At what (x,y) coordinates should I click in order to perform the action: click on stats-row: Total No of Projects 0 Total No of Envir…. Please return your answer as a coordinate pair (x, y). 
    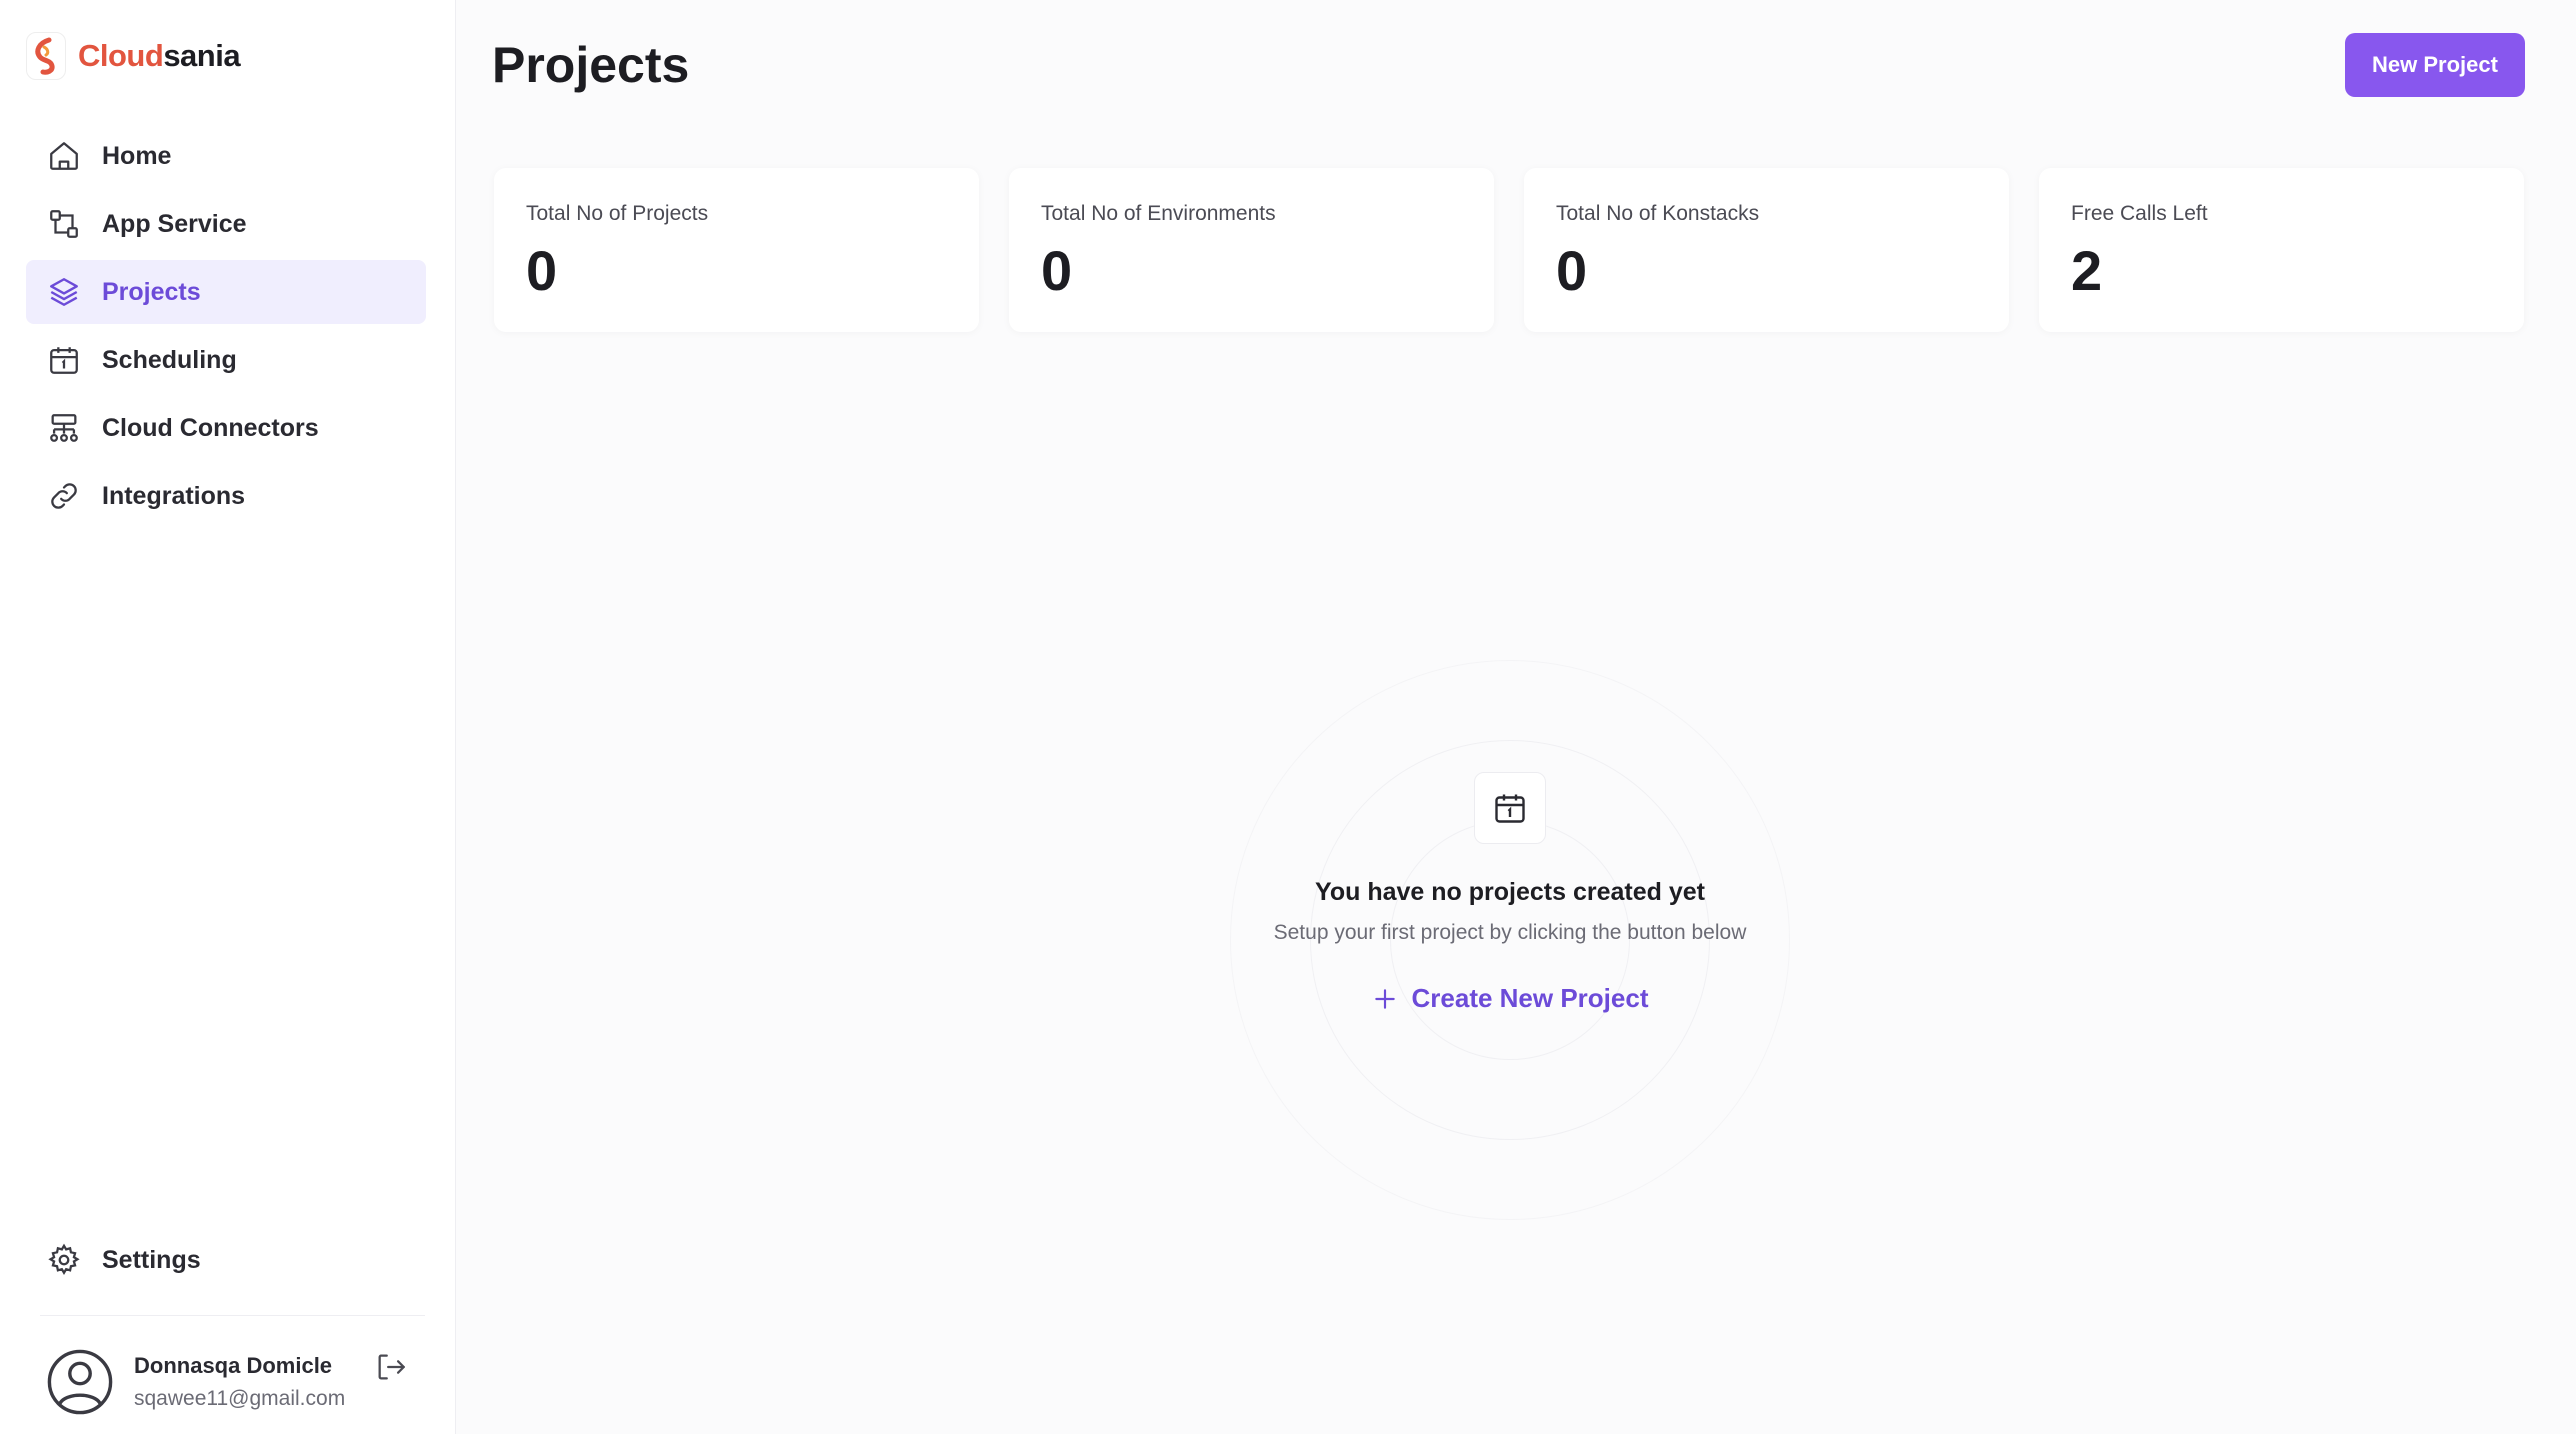
    Looking at the image, I should click on (1509, 250).